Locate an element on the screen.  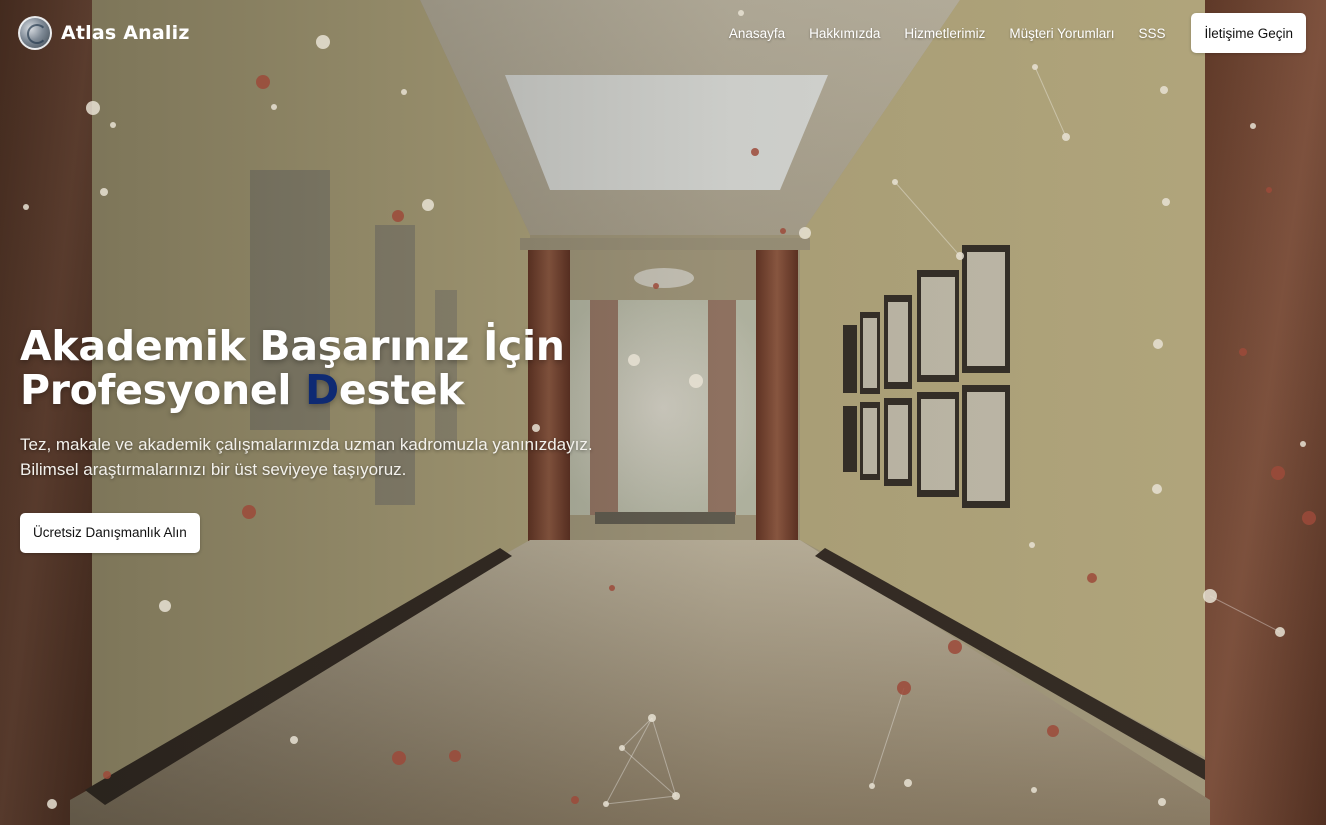
brand-name: Atlas Analiz is located at coordinates (125, 33).